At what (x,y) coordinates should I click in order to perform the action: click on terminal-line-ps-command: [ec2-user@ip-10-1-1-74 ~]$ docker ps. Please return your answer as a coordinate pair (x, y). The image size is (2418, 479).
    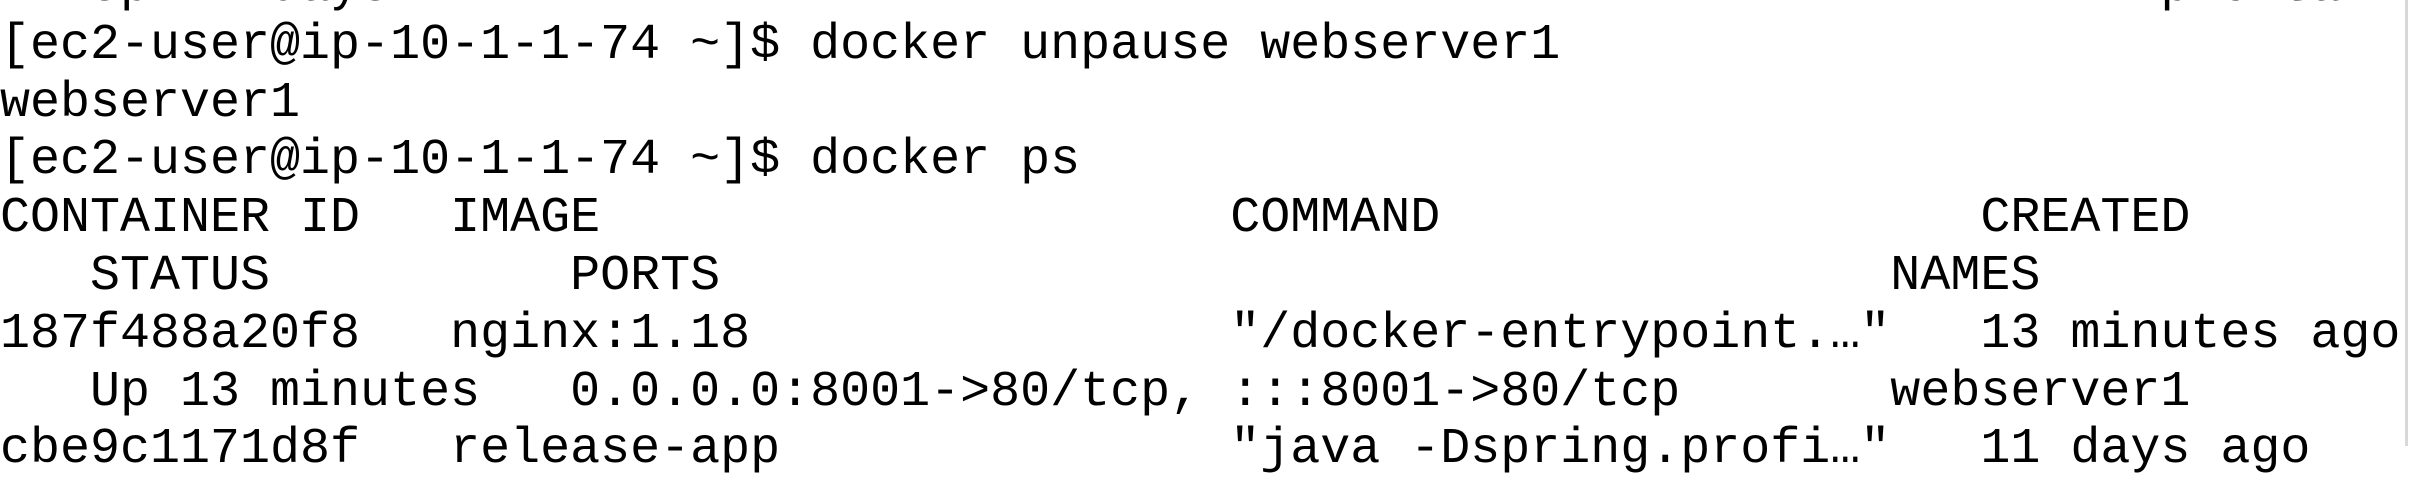
    Looking at the image, I should click on (540, 161).